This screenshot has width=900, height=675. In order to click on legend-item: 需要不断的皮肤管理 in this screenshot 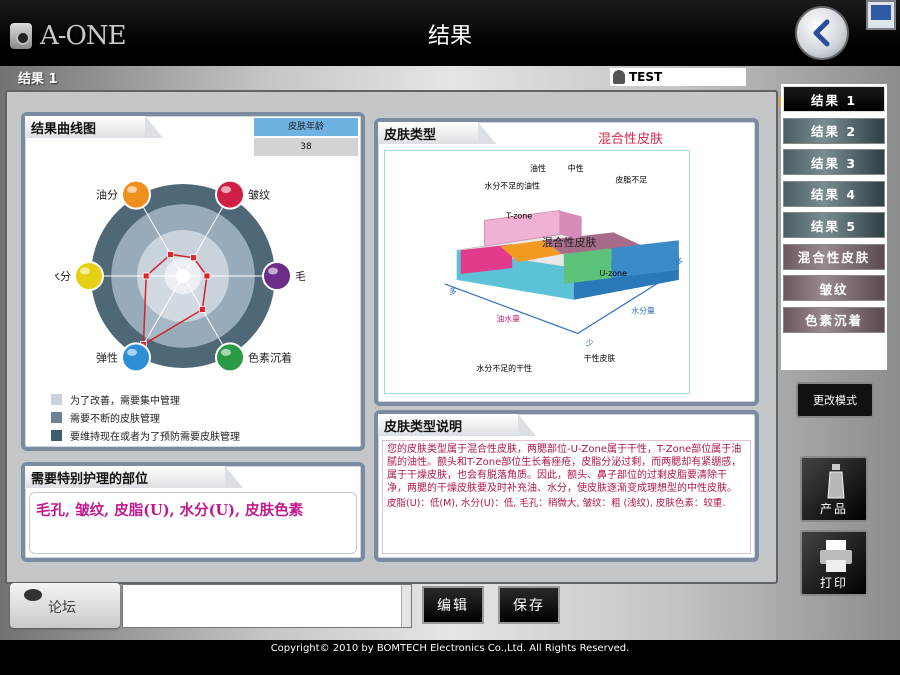, I will do `click(145, 417)`.